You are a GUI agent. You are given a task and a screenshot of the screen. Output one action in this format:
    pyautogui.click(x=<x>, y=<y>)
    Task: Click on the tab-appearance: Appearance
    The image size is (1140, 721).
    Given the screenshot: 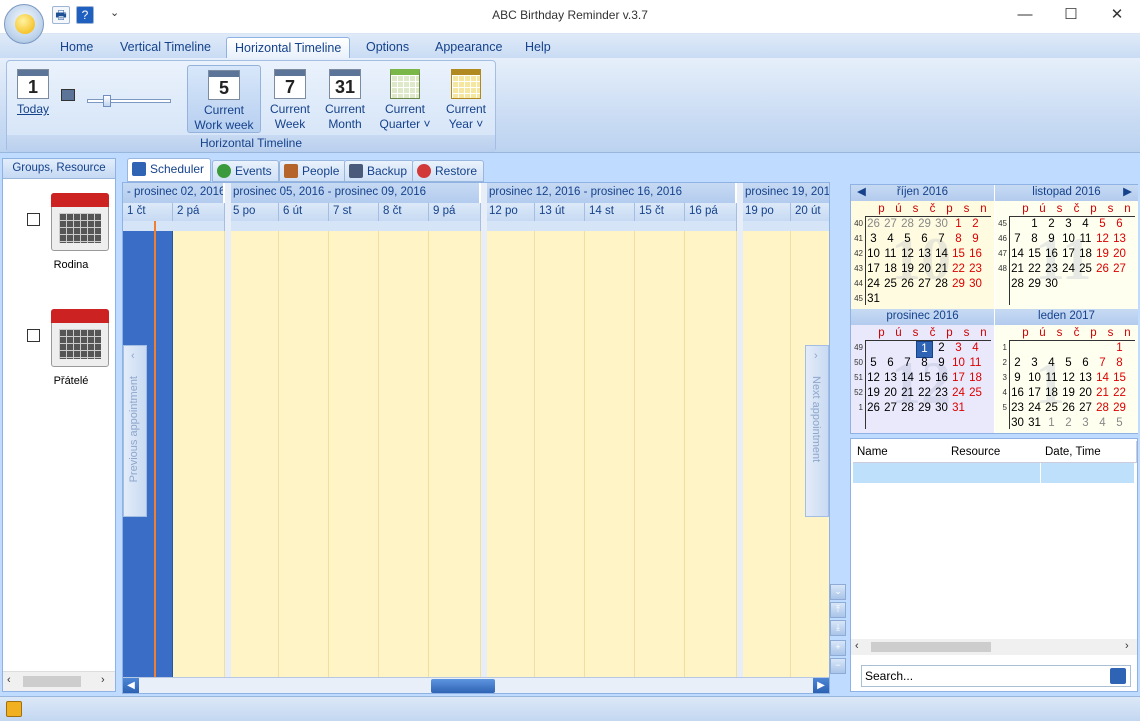 What is the action you would take?
    pyautogui.click(x=468, y=47)
    